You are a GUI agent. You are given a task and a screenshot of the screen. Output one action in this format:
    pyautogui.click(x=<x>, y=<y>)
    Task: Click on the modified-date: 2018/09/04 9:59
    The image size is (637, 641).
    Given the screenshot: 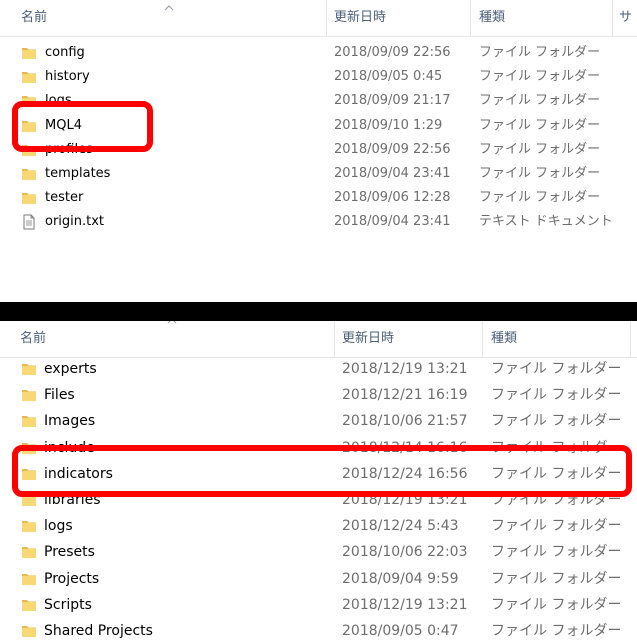 What is the action you would take?
    pyautogui.click(x=400, y=578)
    